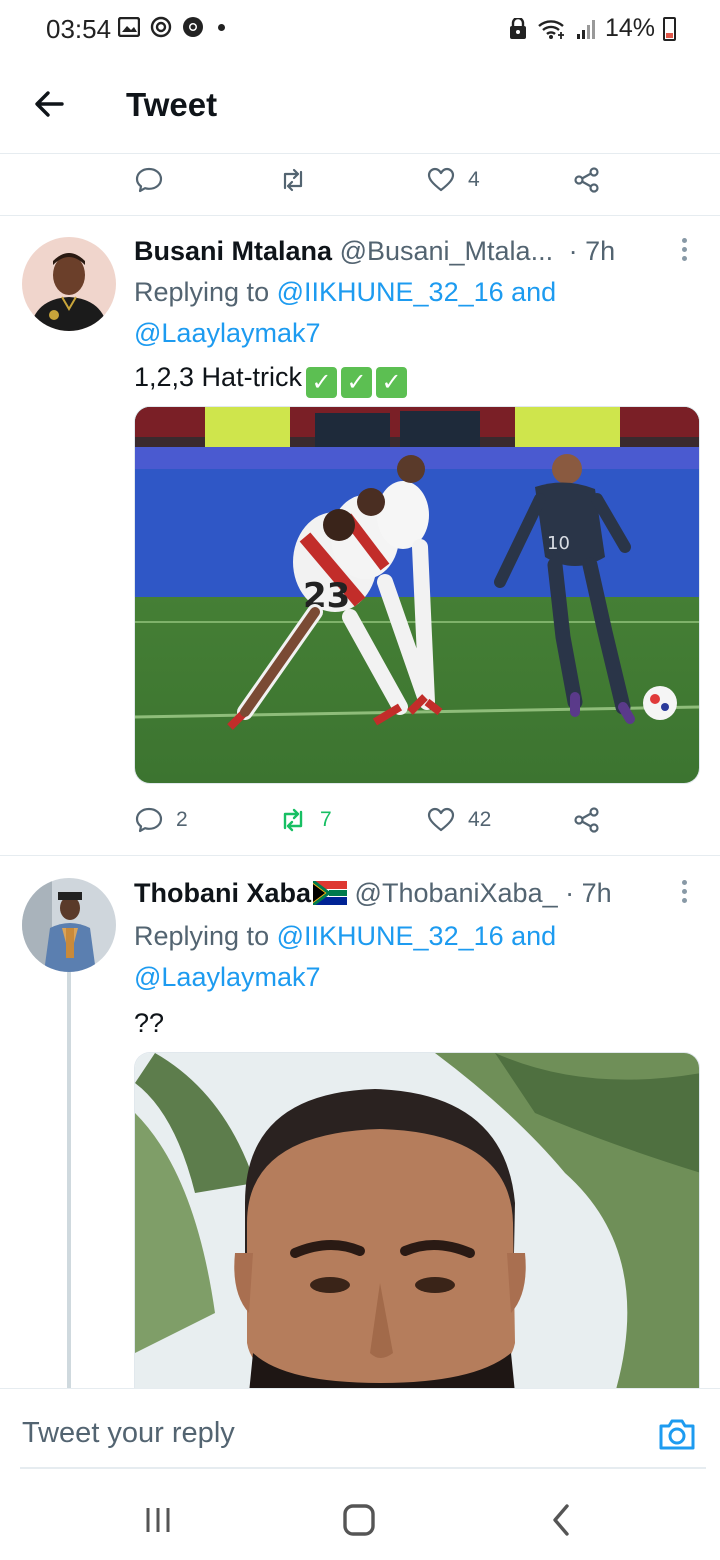 The height and width of the screenshot is (1560, 720). I want to click on display-name: Busani Mtalana, so click(233, 251).